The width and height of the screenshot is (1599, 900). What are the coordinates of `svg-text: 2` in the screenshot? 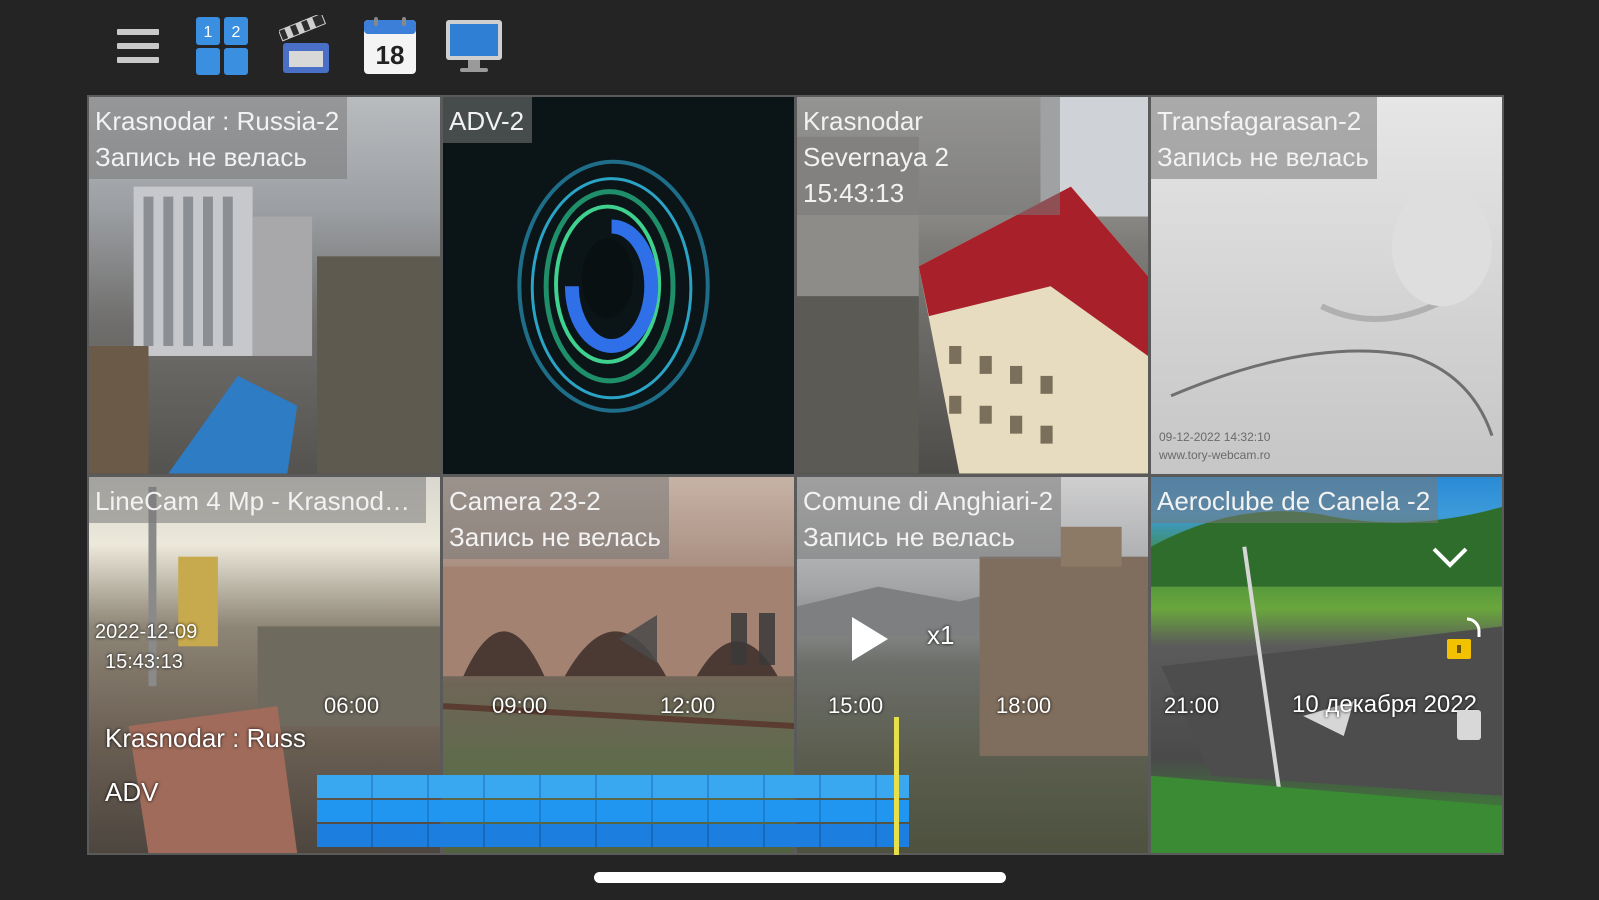 It's located at (236, 32).